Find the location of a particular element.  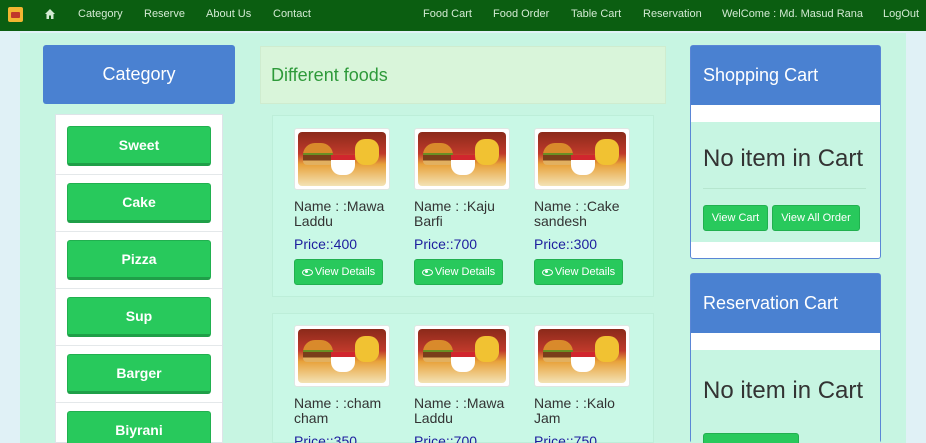

food-price: Price::350 is located at coordinates (326, 438).